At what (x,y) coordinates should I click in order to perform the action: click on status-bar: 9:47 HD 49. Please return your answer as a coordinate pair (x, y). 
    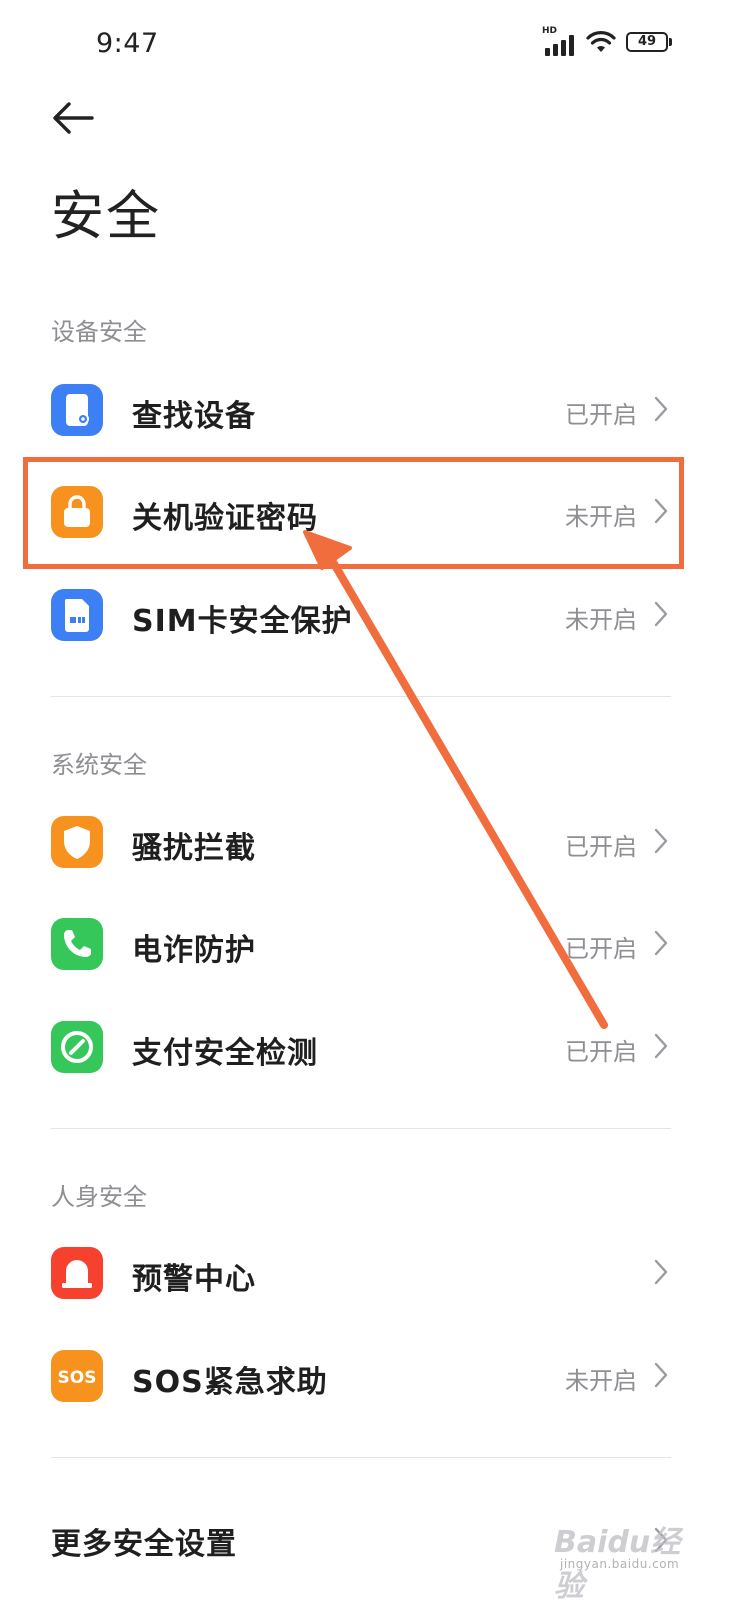
    Looking at the image, I should click on (369, 43).